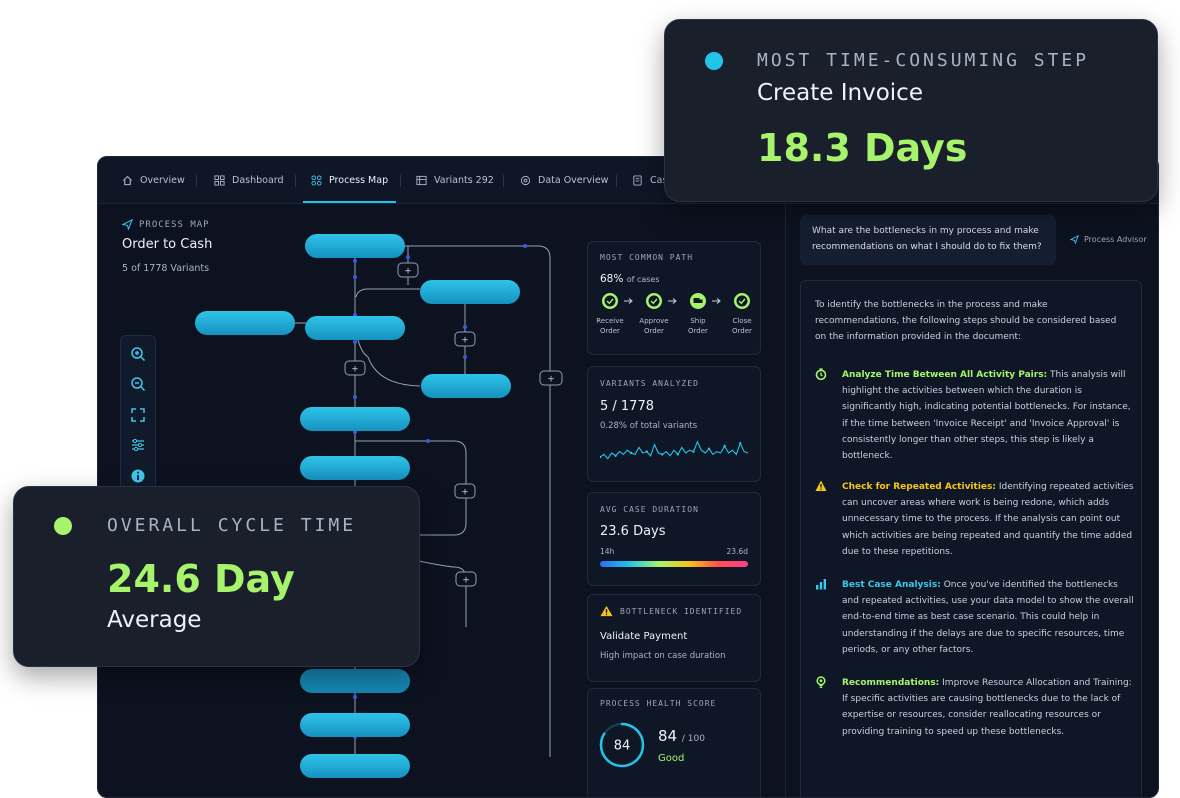 This screenshot has width=1180, height=798. I want to click on card-label: VARIANTS ANALYZED, so click(649, 383).